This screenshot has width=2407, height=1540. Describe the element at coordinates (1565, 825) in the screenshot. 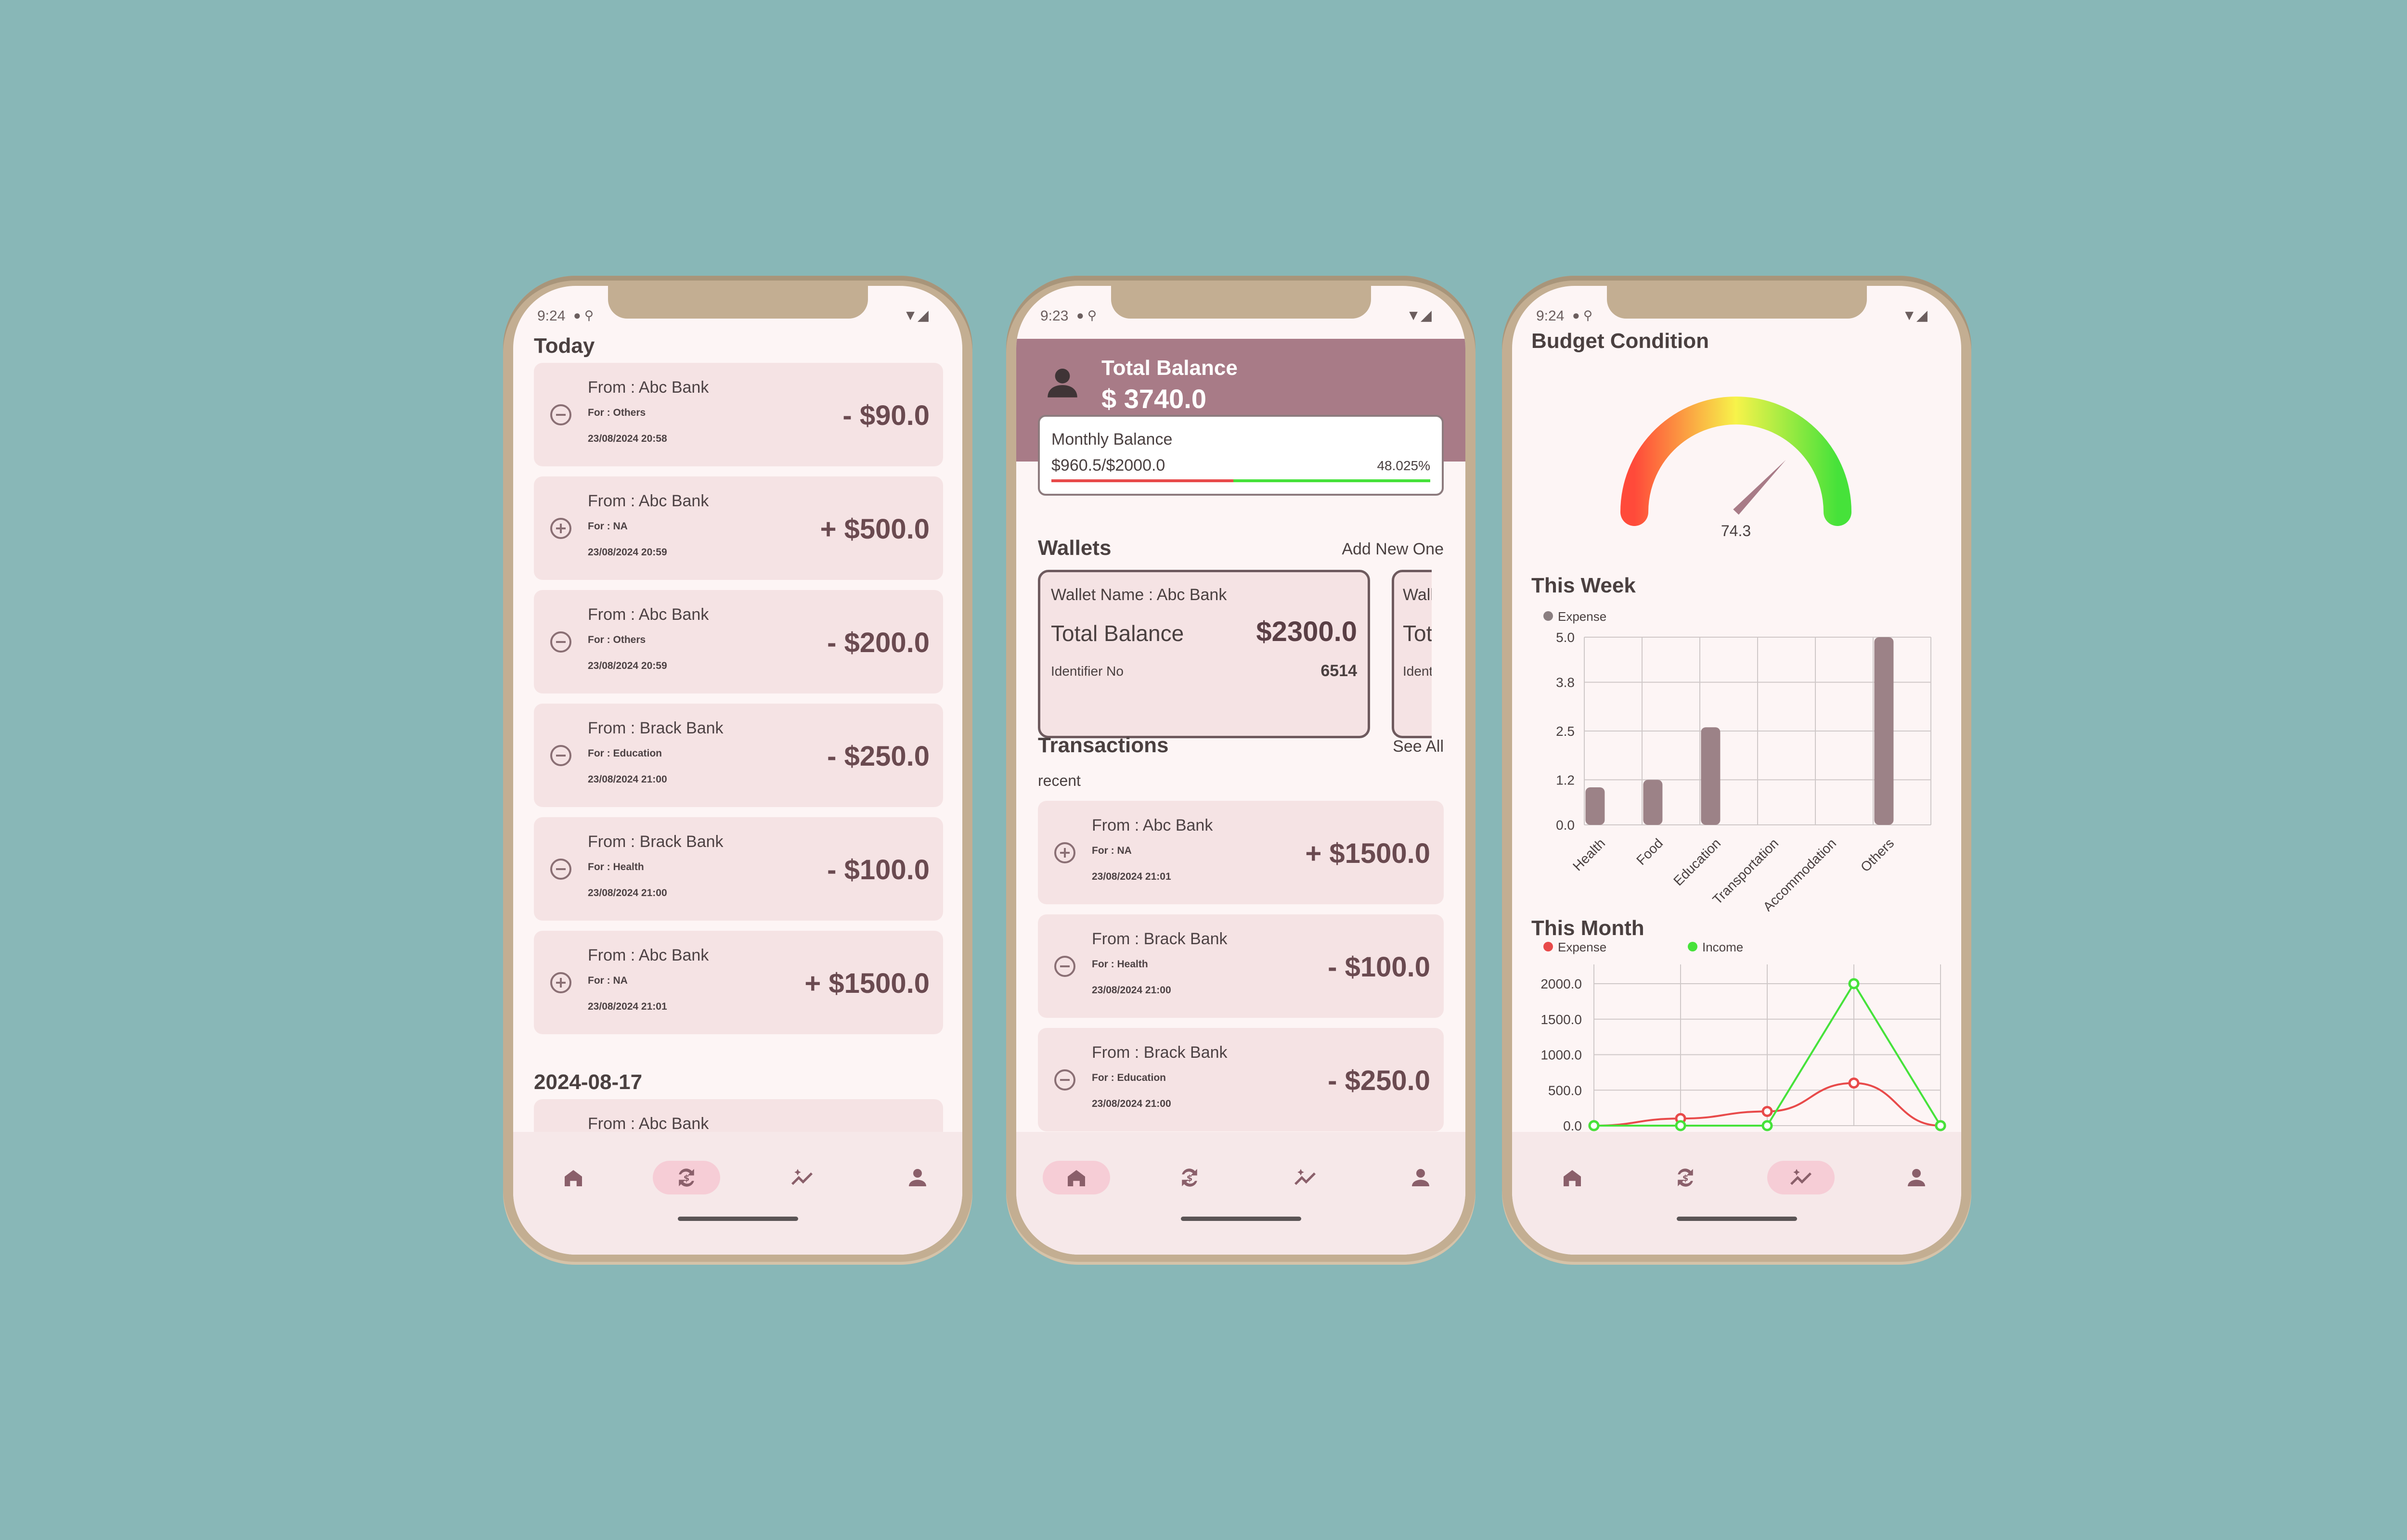

I see `y-tick-label: 0.0` at that location.